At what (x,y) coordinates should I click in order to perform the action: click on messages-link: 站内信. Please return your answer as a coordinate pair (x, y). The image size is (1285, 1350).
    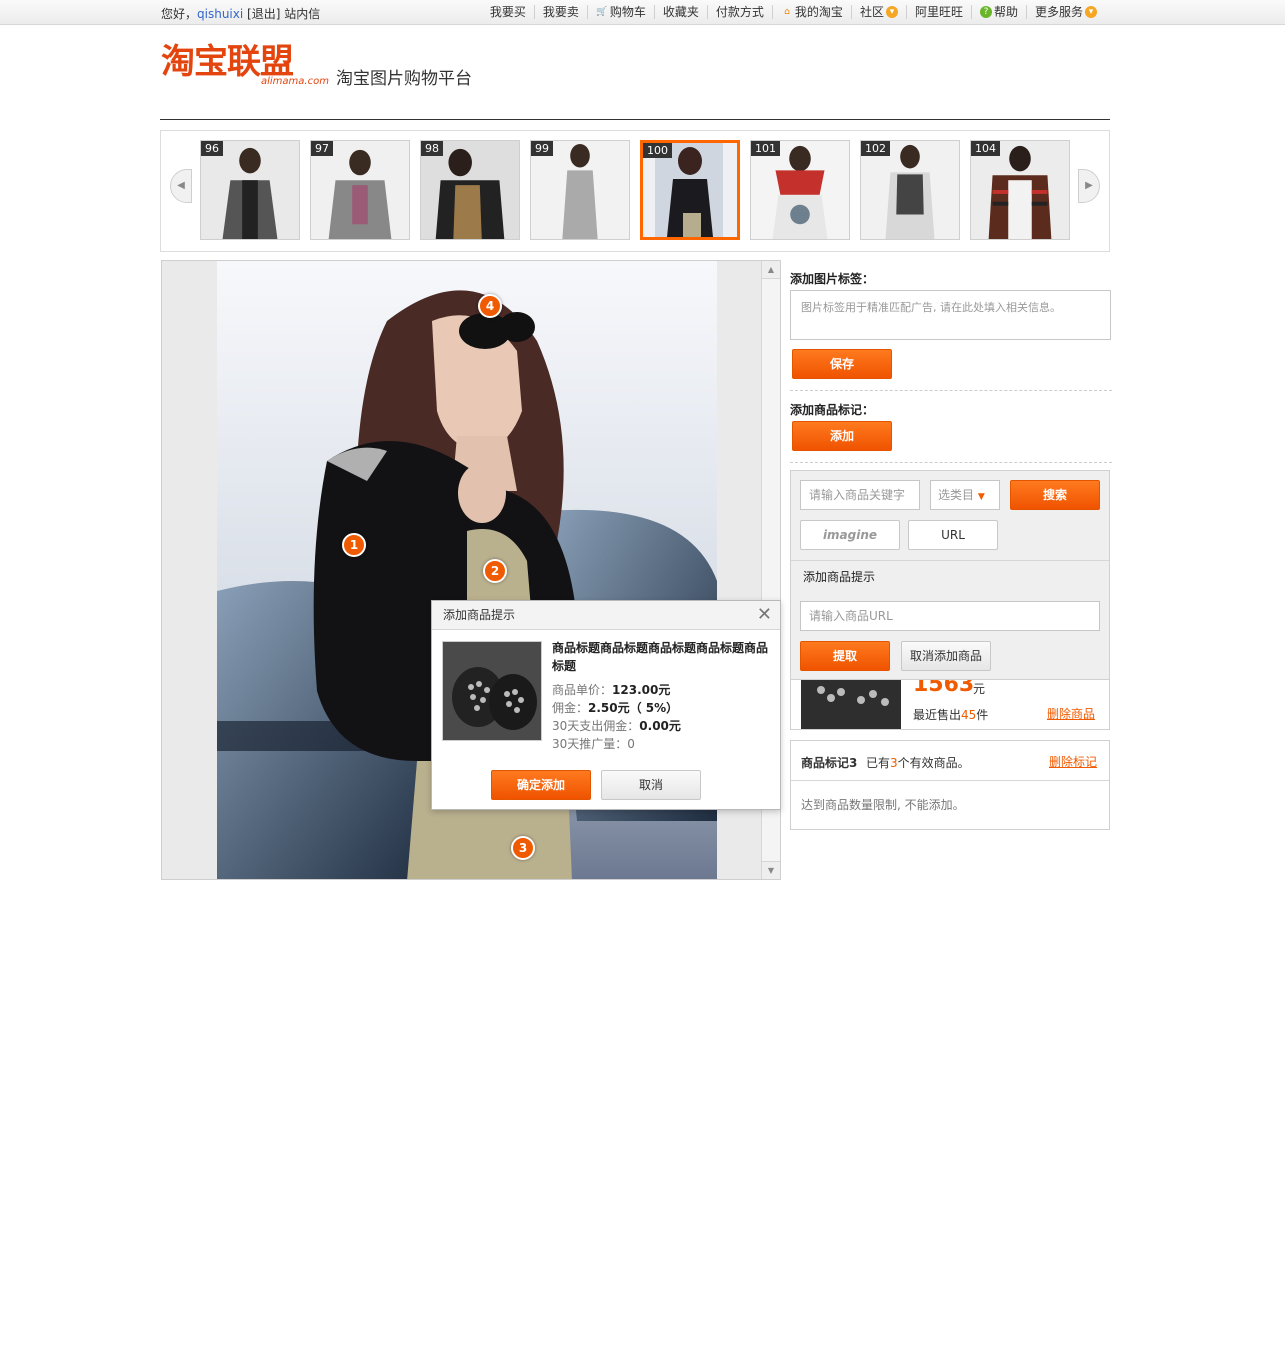
    Looking at the image, I should click on (302, 14).